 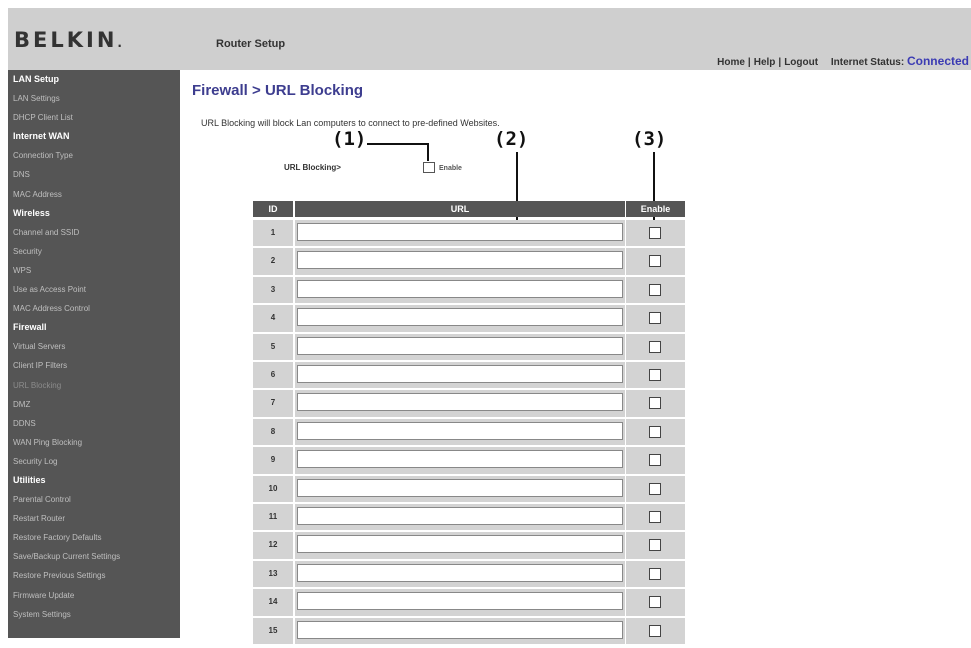 What do you see at coordinates (94, 423) in the screenshot?
I see `sidebar-item-ddns: DDNS` at bounding box center [94, 423].